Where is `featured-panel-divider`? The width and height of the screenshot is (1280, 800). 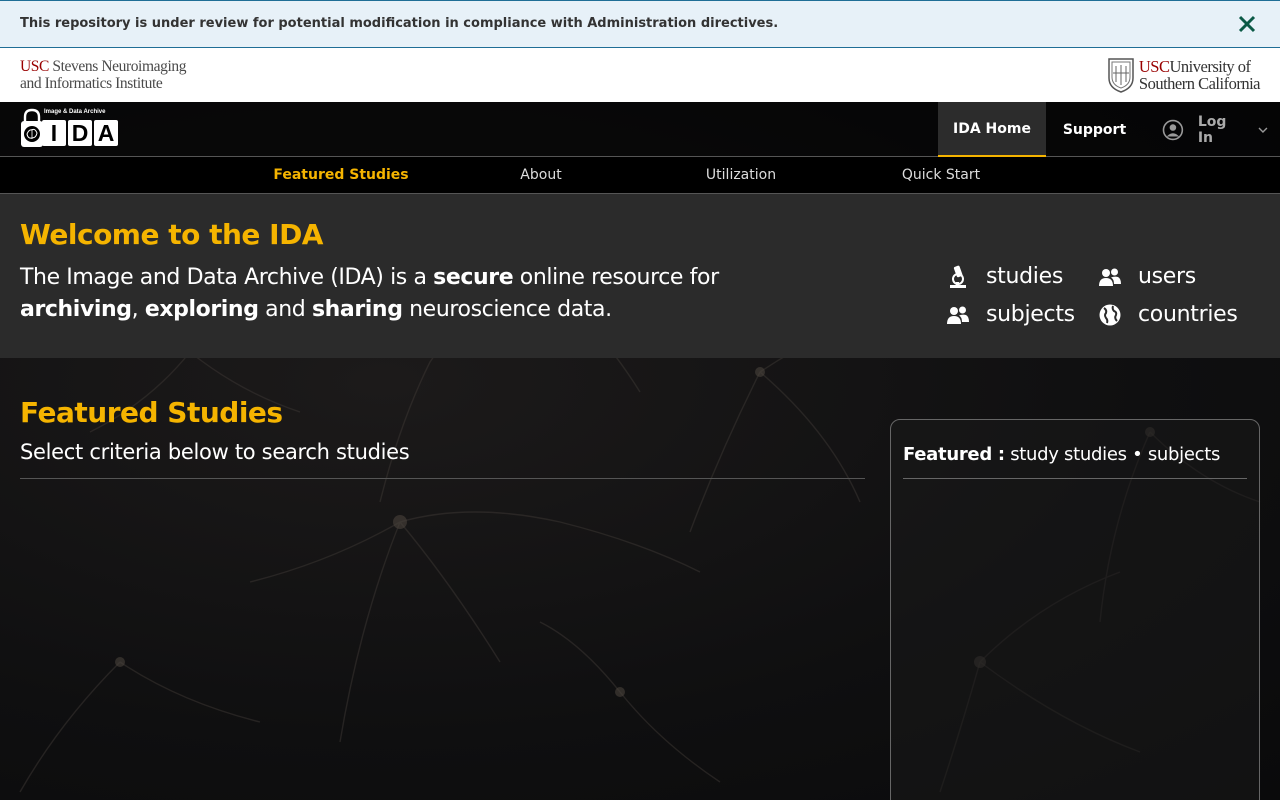
featured-panel-divider is located at coordinates (1075, 478).